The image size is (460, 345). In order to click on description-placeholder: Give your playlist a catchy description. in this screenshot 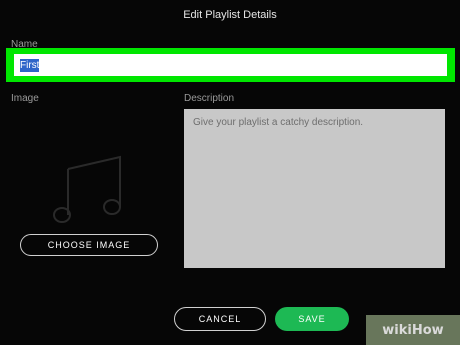, I will do `click(278, 122)`.